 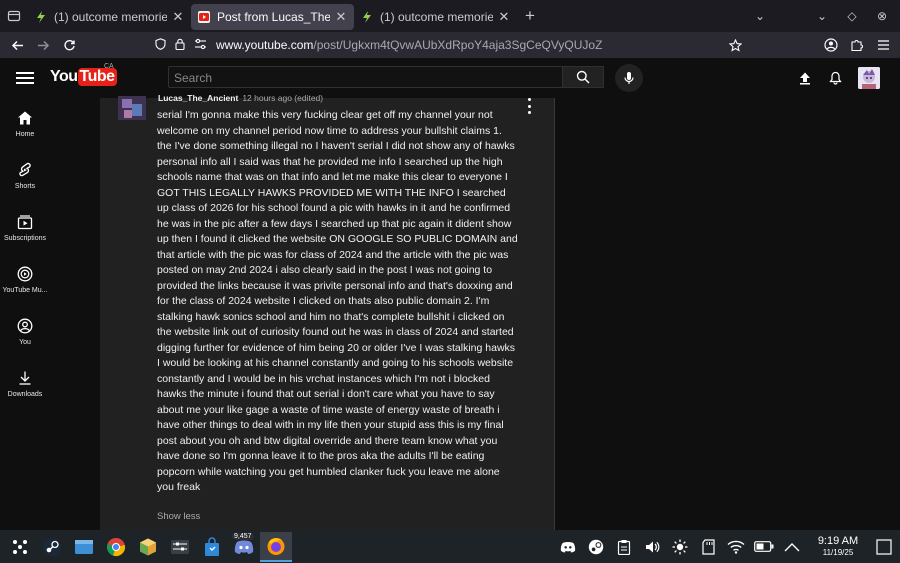 I want to click on tray-expand-button, so click(x=792, y=547).